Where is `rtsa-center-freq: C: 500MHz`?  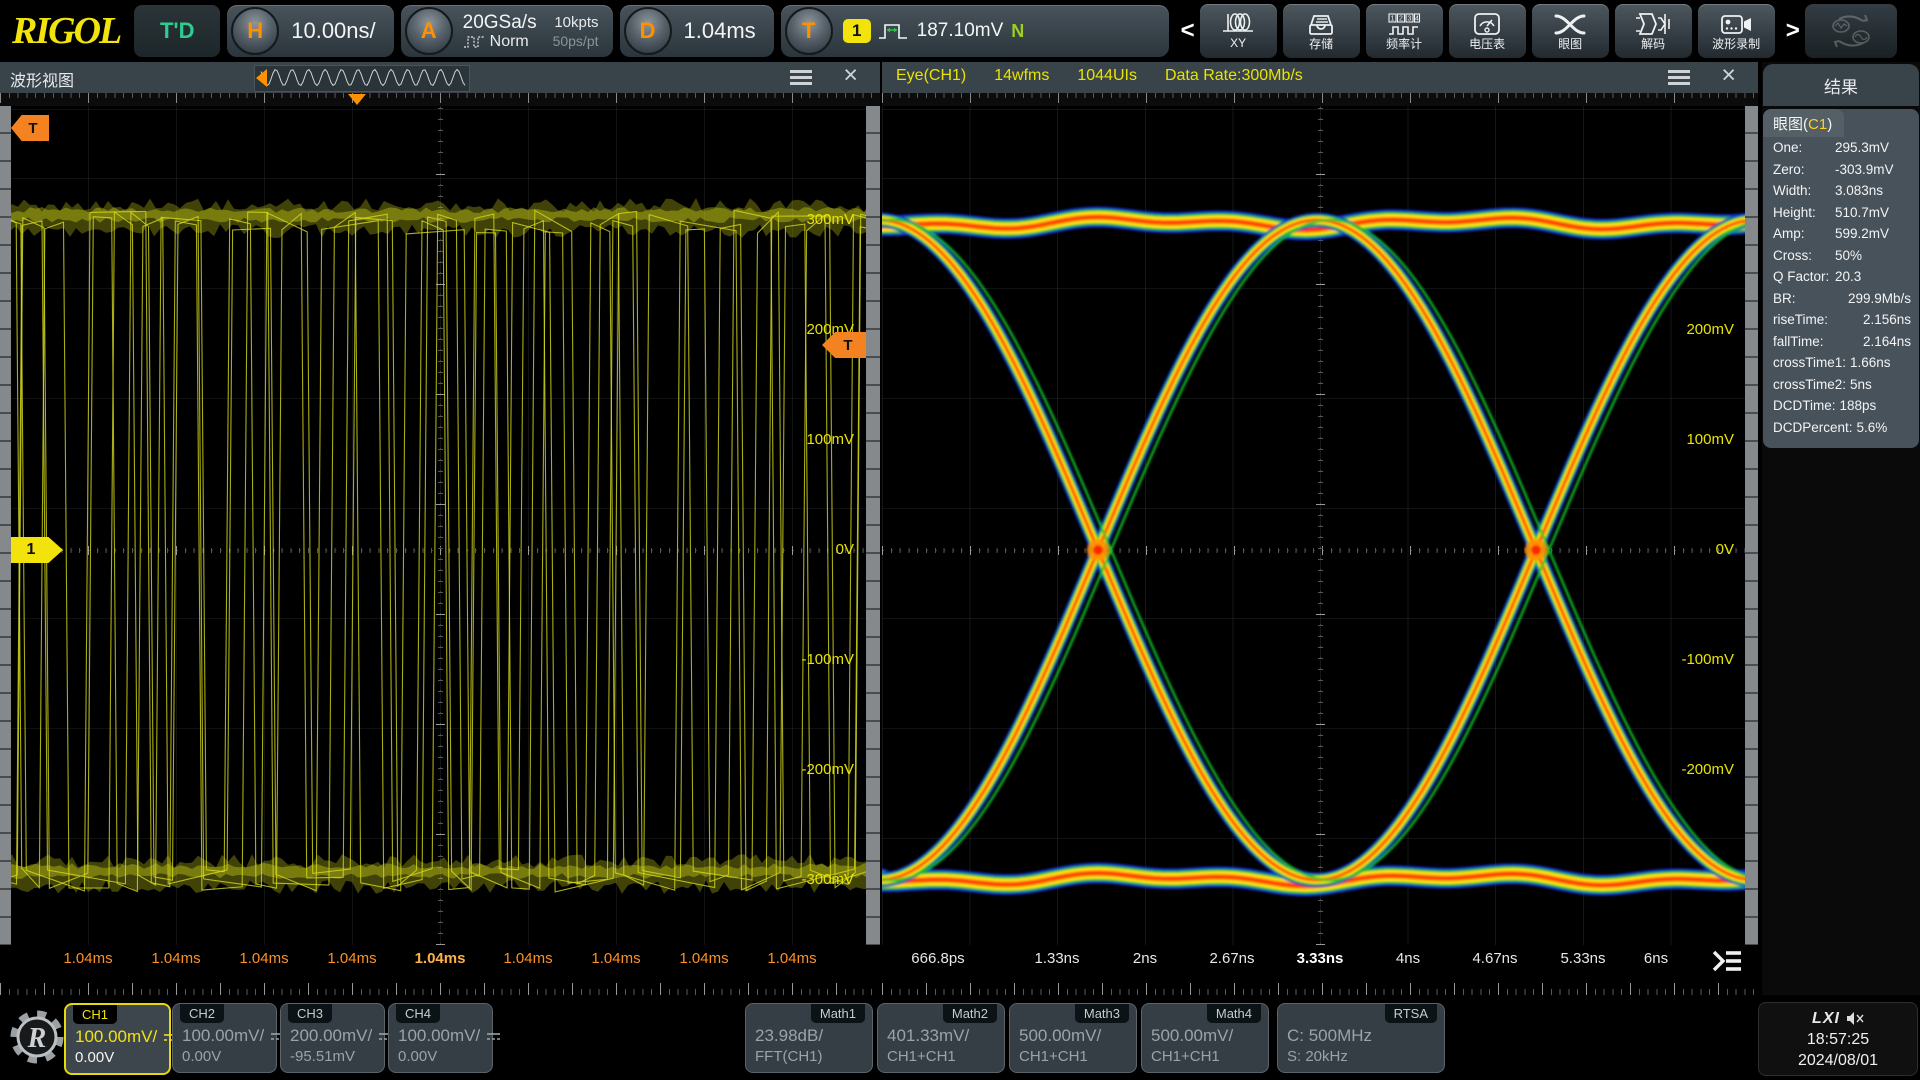 rtsa-center-freq: C: 500MHz is located at coordinates (1330, 1035).